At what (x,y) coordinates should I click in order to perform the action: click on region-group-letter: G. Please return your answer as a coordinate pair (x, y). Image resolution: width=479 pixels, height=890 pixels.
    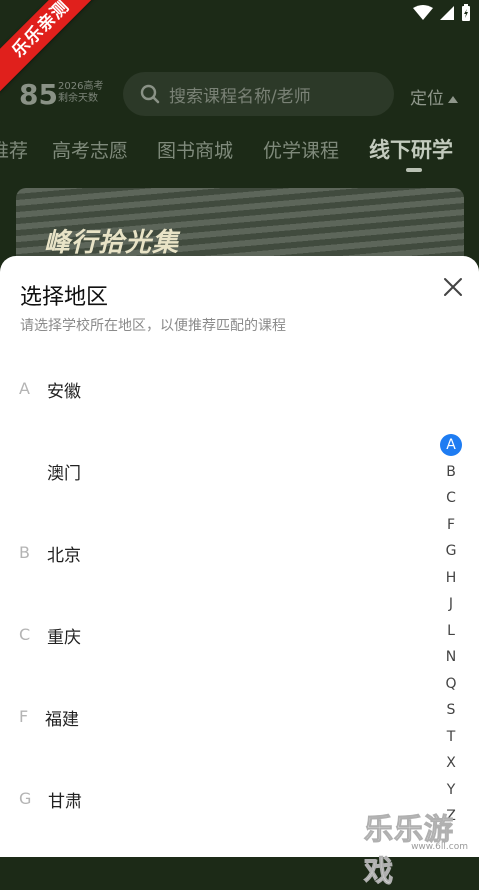
    Looking at the image, I should click on (25, 798).